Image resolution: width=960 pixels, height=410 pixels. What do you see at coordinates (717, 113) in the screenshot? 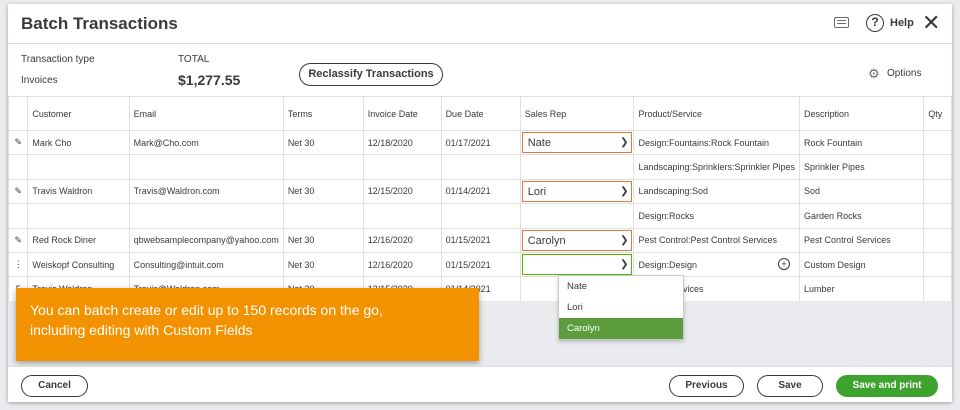
I see `column-header-product-service: Product/Service` at bounding box center [717, 113].